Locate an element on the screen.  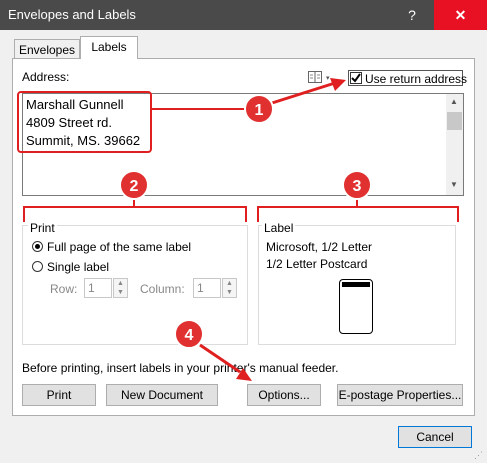
callout-2: 2 is located at coordinates (134, 185).